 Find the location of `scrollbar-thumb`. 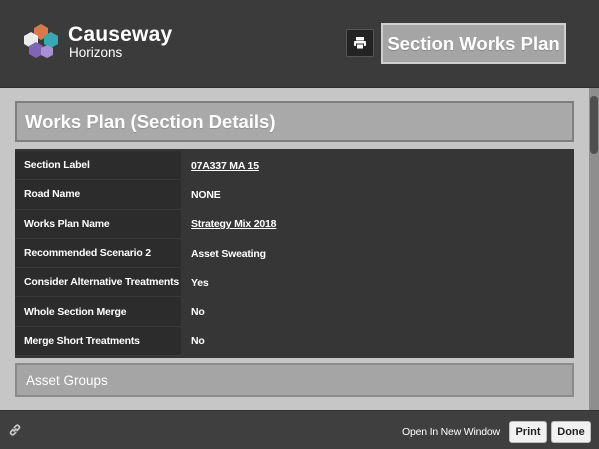

scrollbar-thumb is located at coordinates (594, 125).